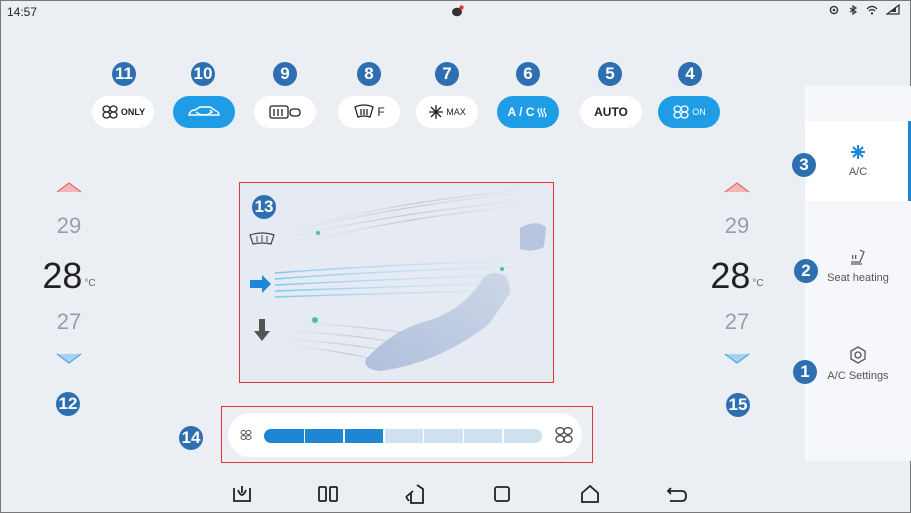 The height and width of the screenshot is (513, 911). I want to click on notification-icon, so click(458, 11).